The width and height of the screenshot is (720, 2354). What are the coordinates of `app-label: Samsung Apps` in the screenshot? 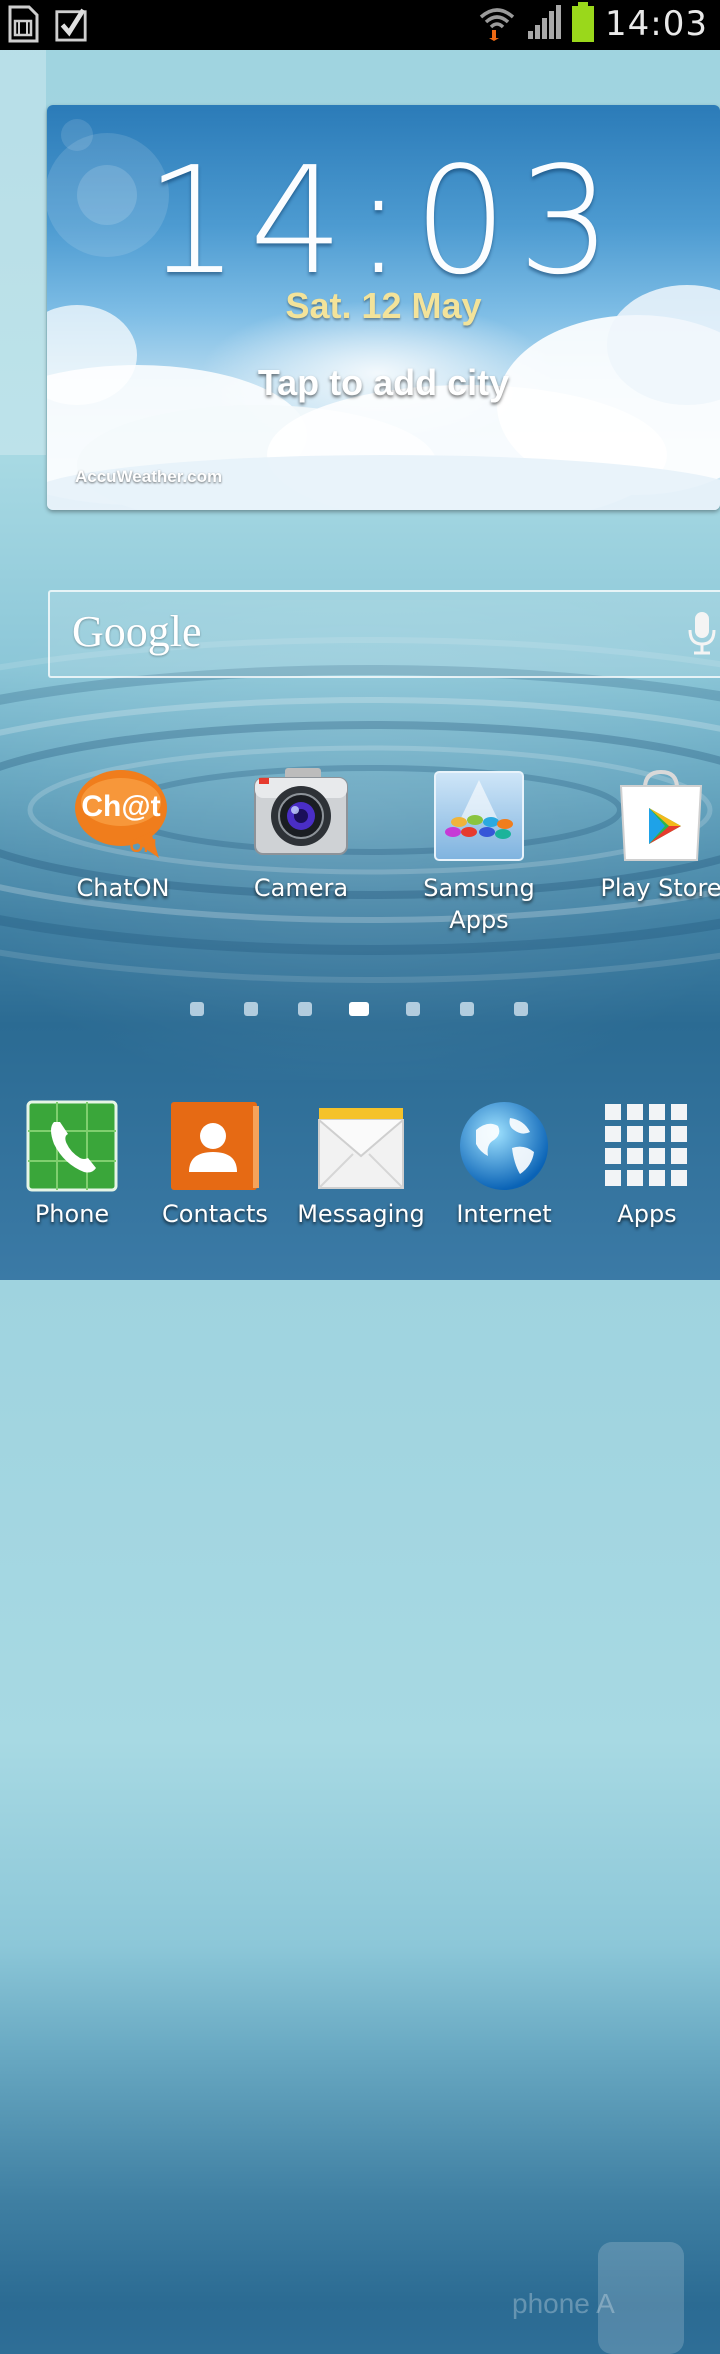 It's located at (479, 904).